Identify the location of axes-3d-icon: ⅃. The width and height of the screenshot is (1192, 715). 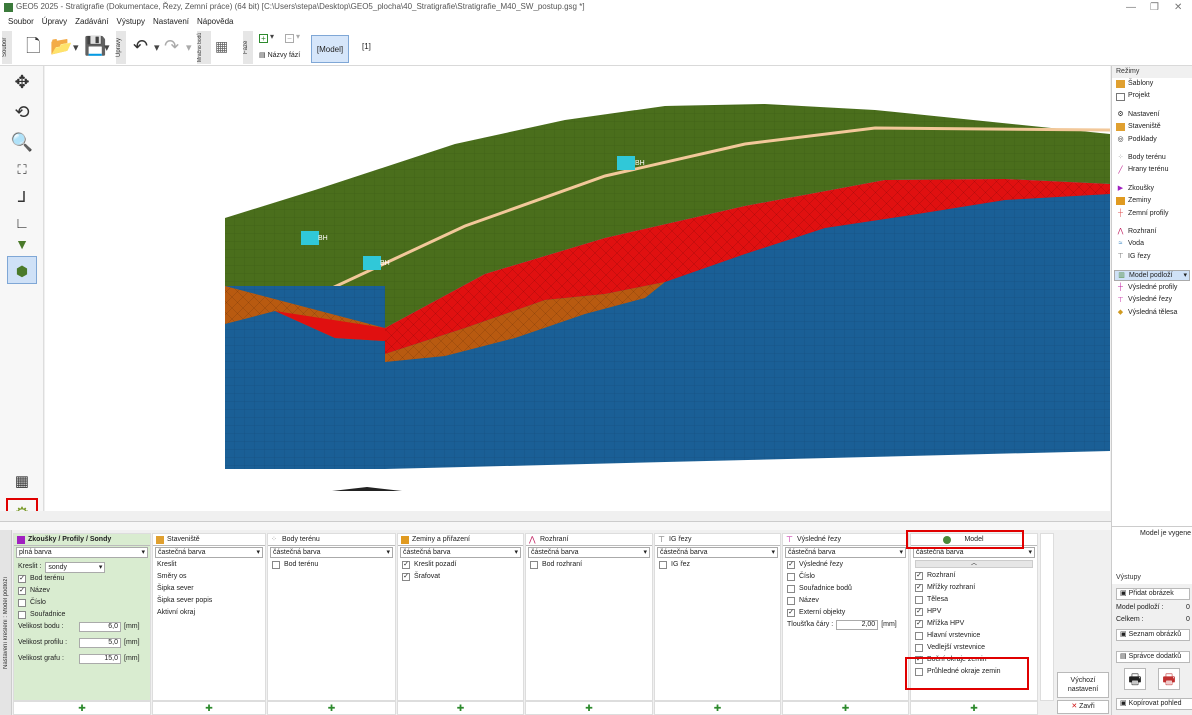
(22, 198).